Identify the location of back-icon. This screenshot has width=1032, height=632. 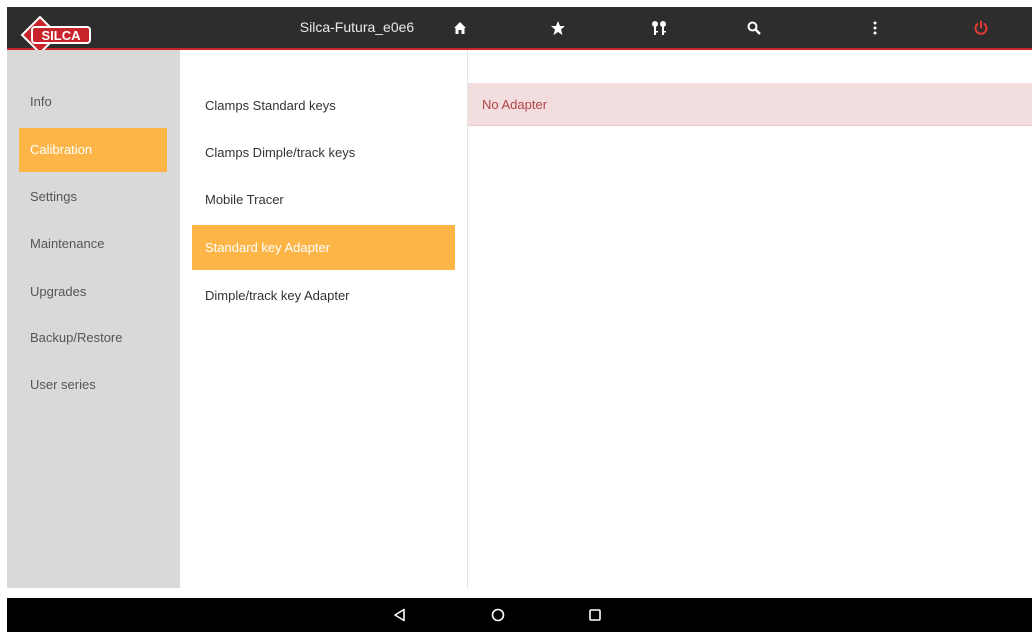
(399, 615).